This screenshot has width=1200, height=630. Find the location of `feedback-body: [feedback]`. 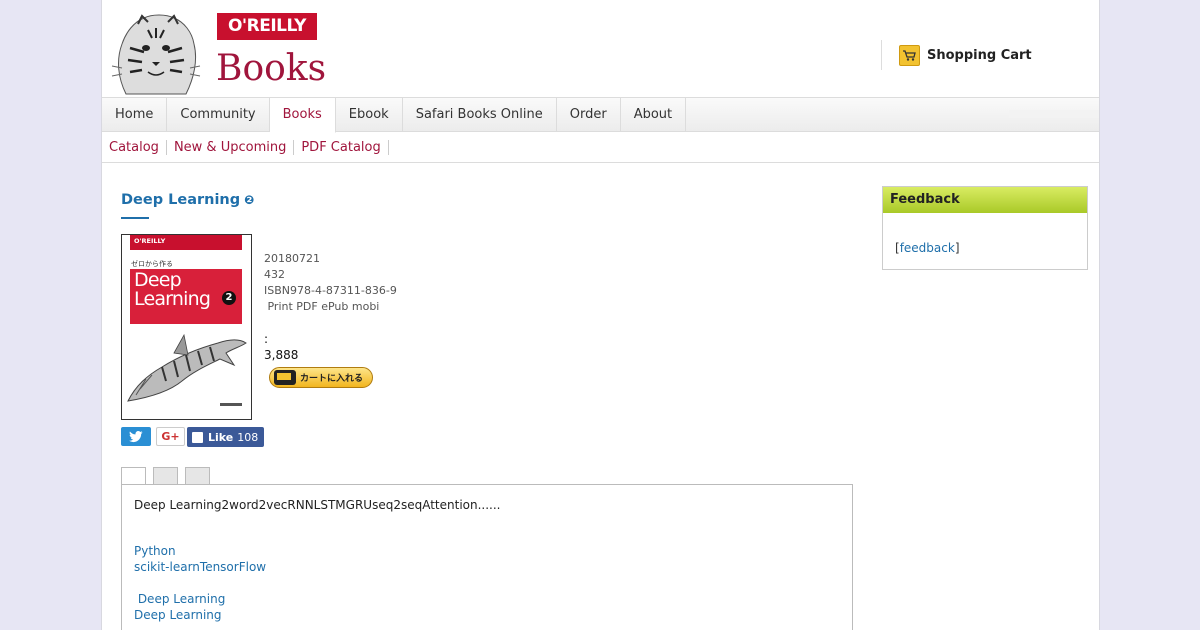

feedback-body: [feedback] is located at coordinates (927, 248).